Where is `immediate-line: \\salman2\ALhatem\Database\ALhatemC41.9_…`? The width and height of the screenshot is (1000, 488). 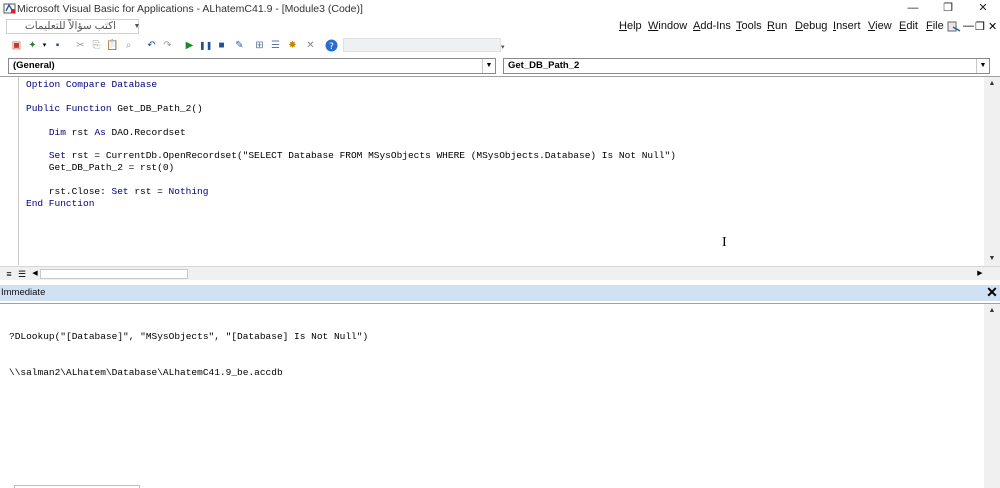
immediate-line: \\salman2\ALhatem\Database\ALhatemC41.9_… is located at coordinates (188, 373).